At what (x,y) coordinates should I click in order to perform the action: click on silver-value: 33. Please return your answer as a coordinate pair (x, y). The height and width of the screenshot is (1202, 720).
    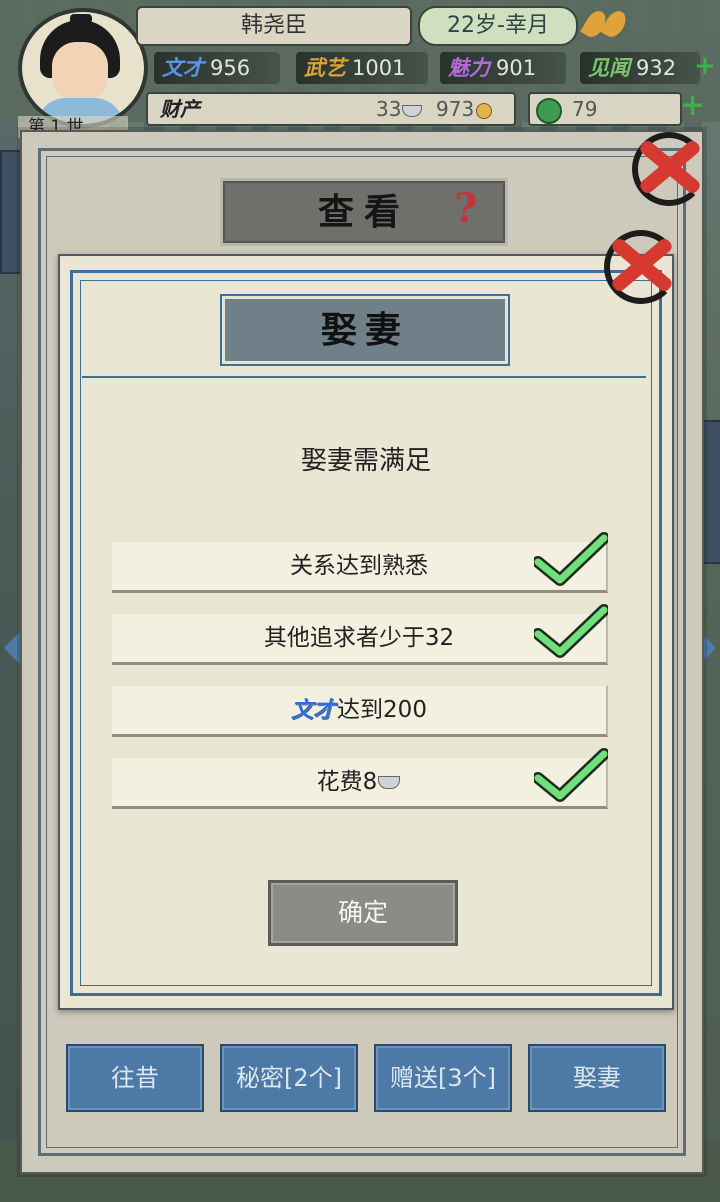
    Looking at the image, I should click on (389, 109).